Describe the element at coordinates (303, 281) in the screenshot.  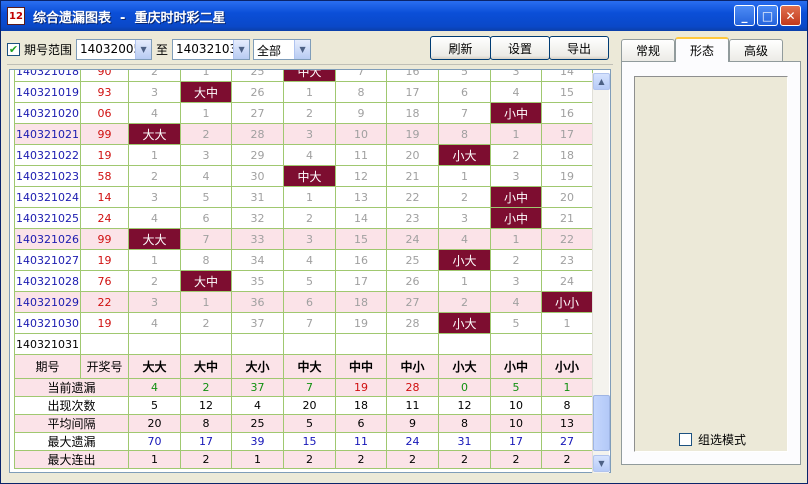
I see `table-row: 140321028 76 2 大中 35 5 17 26 1 3 24` at that location.